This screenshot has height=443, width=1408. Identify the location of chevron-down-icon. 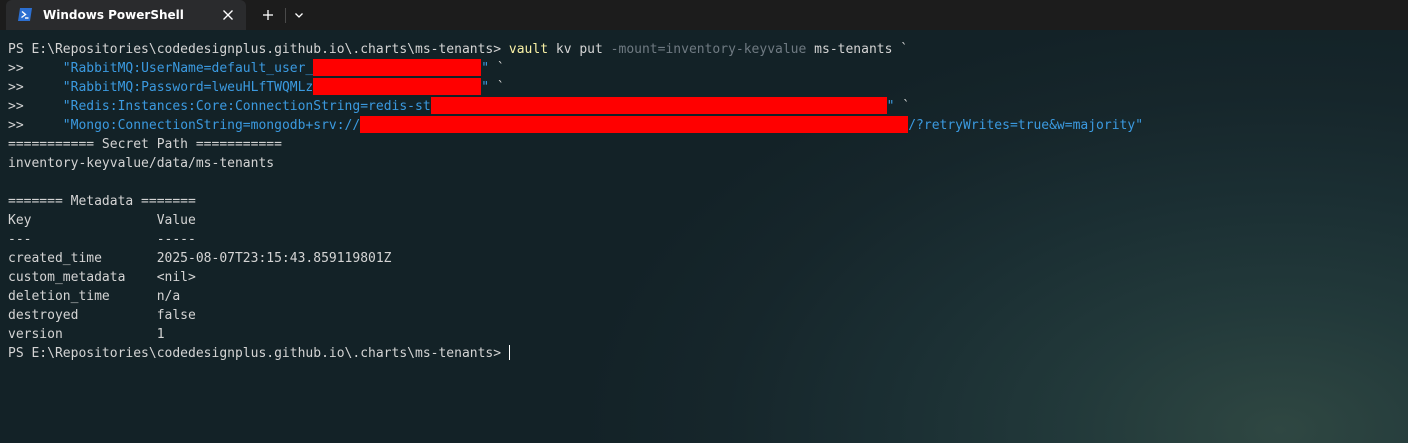
(299, 15).